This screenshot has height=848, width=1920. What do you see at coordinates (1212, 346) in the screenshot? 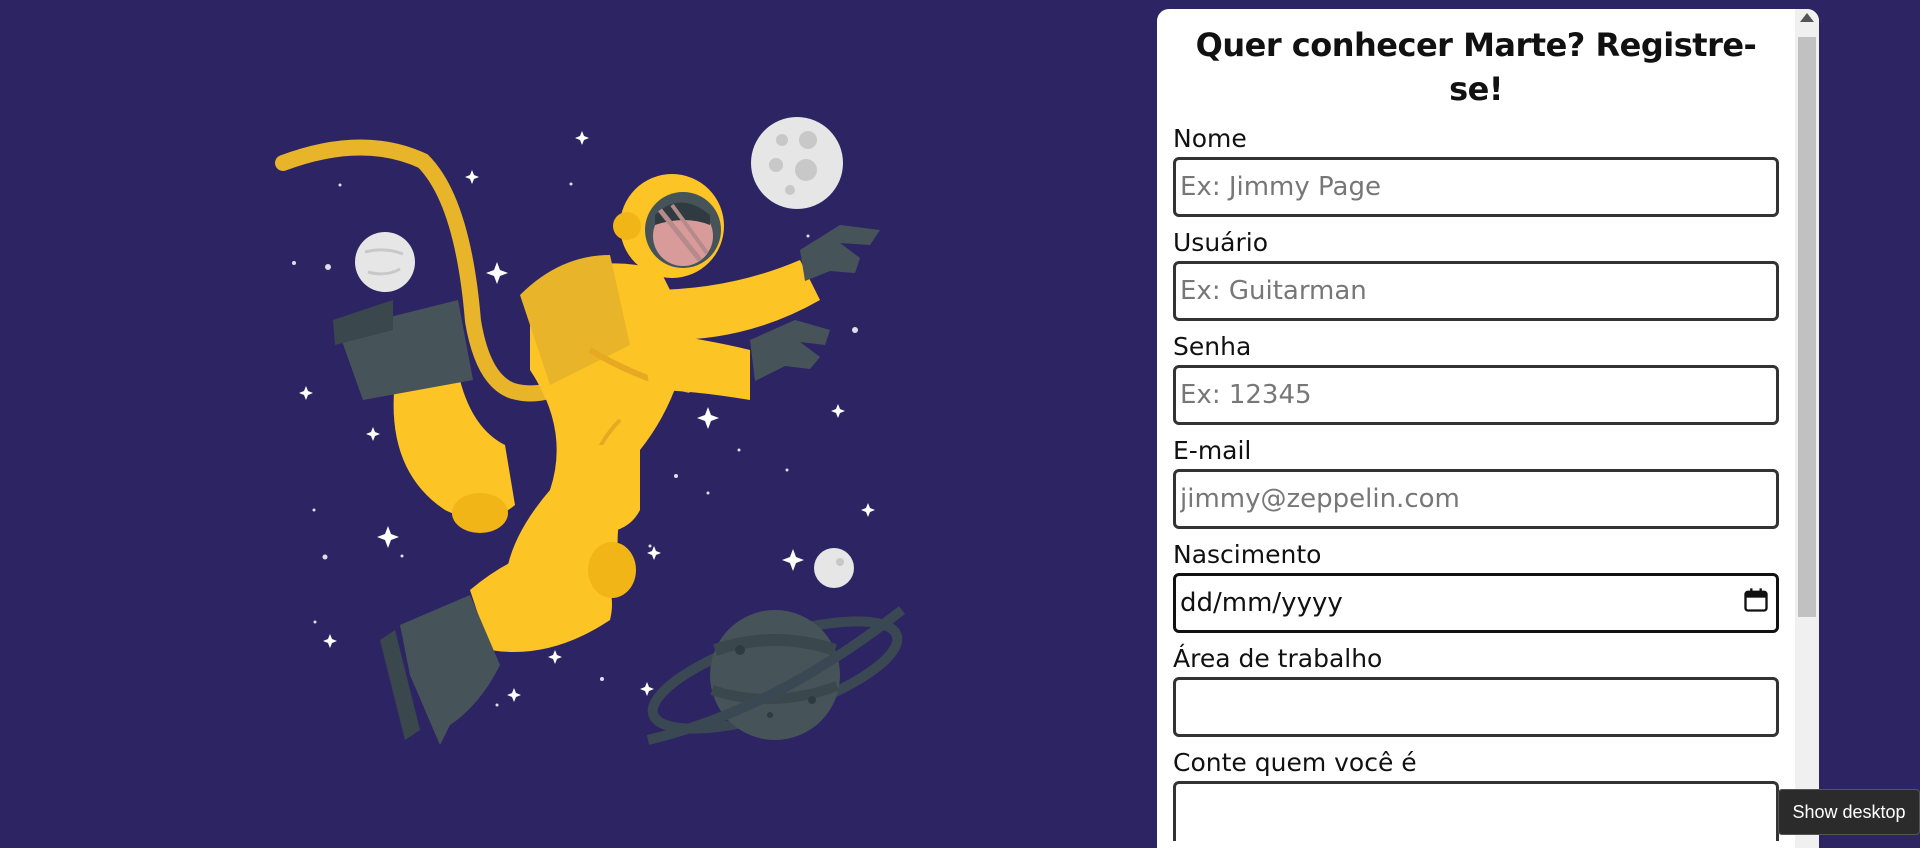
I see `senha-label: Senha` at bounding box center [1212, 346].